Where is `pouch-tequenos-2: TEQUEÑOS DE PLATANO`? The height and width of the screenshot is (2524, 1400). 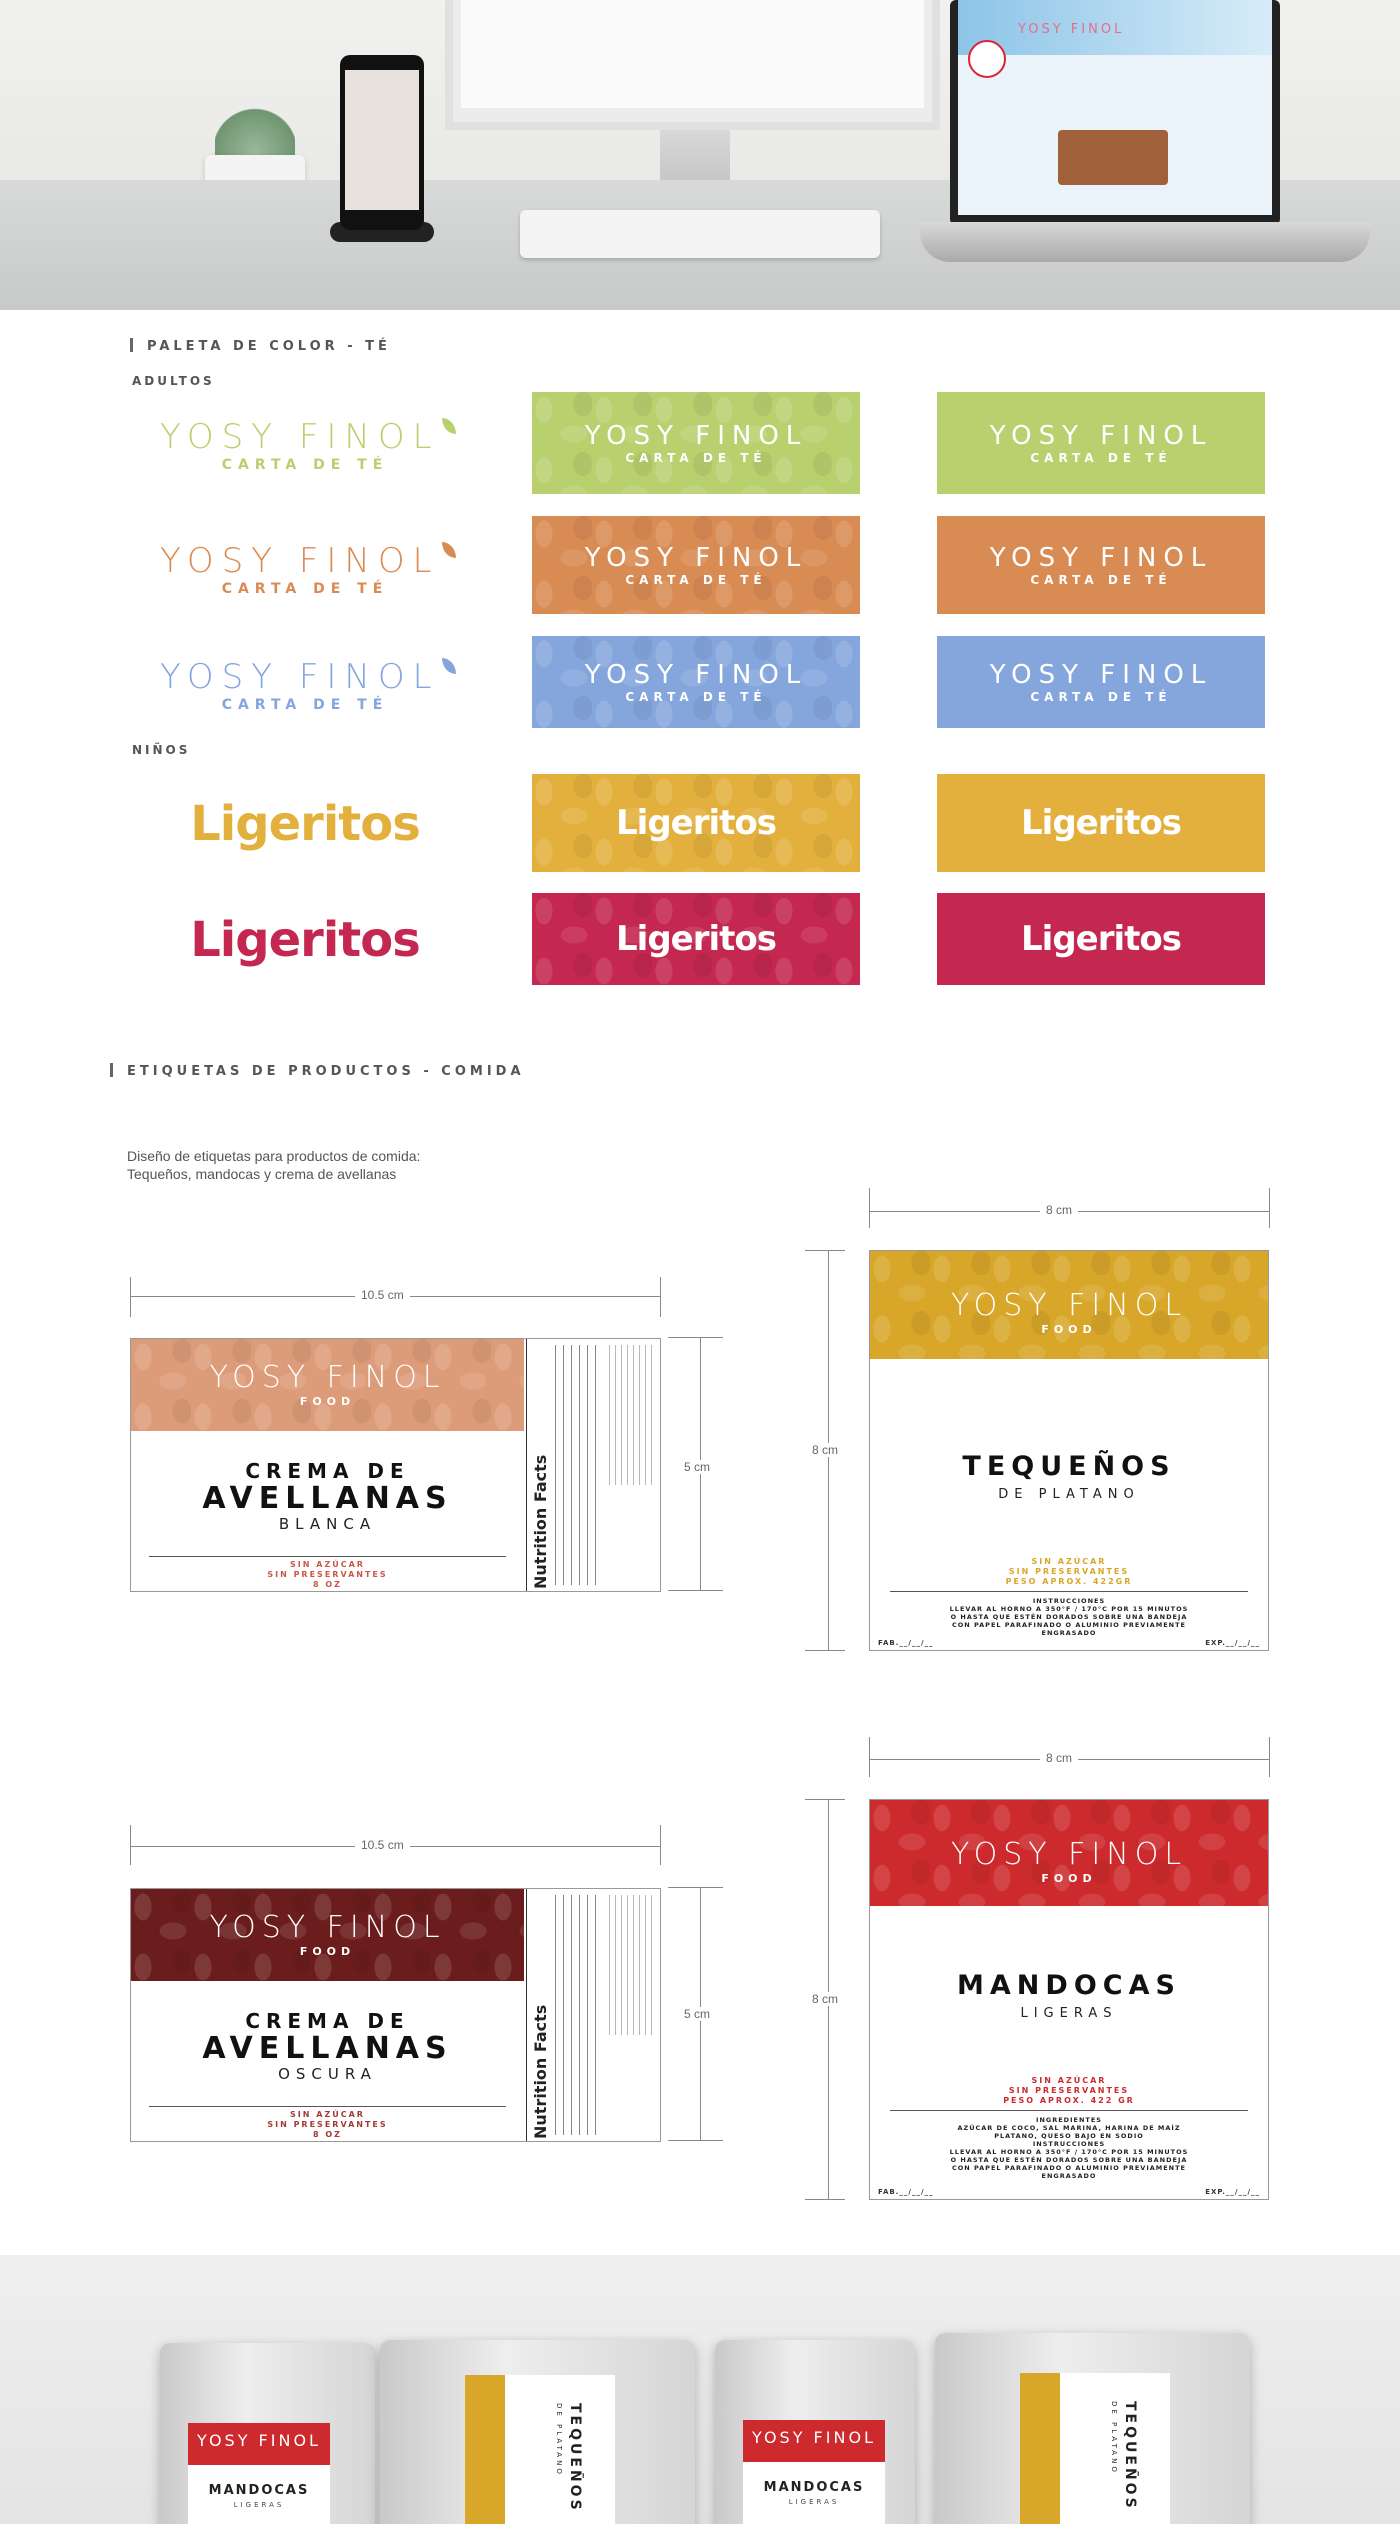 pouch-tequenos-2: TEQUEÑOS DE PLATANO is located at coordinates (1092, 2428).